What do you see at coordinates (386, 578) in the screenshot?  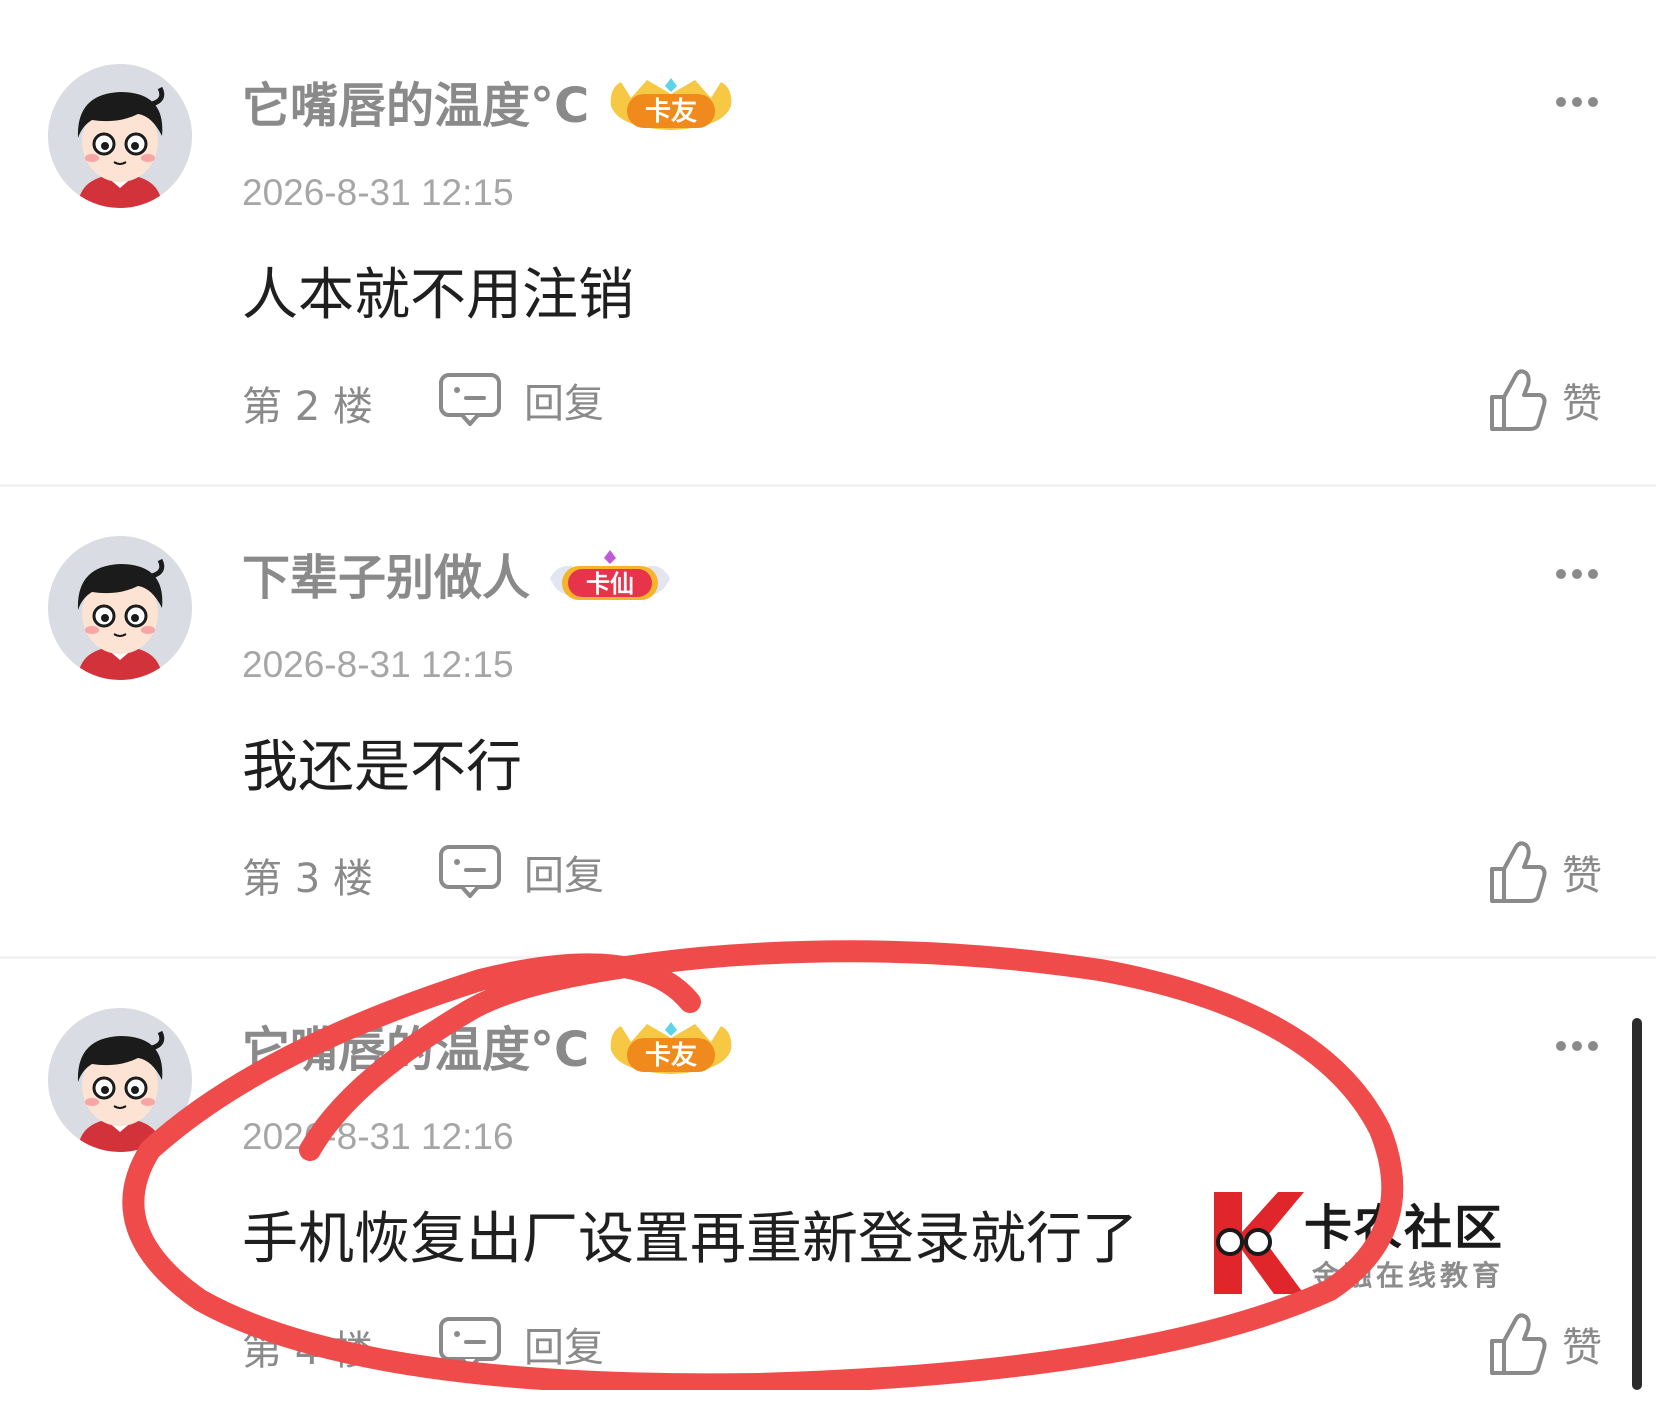 I see `username-text: 下辈子别做人` at bounding box center [386, 578].